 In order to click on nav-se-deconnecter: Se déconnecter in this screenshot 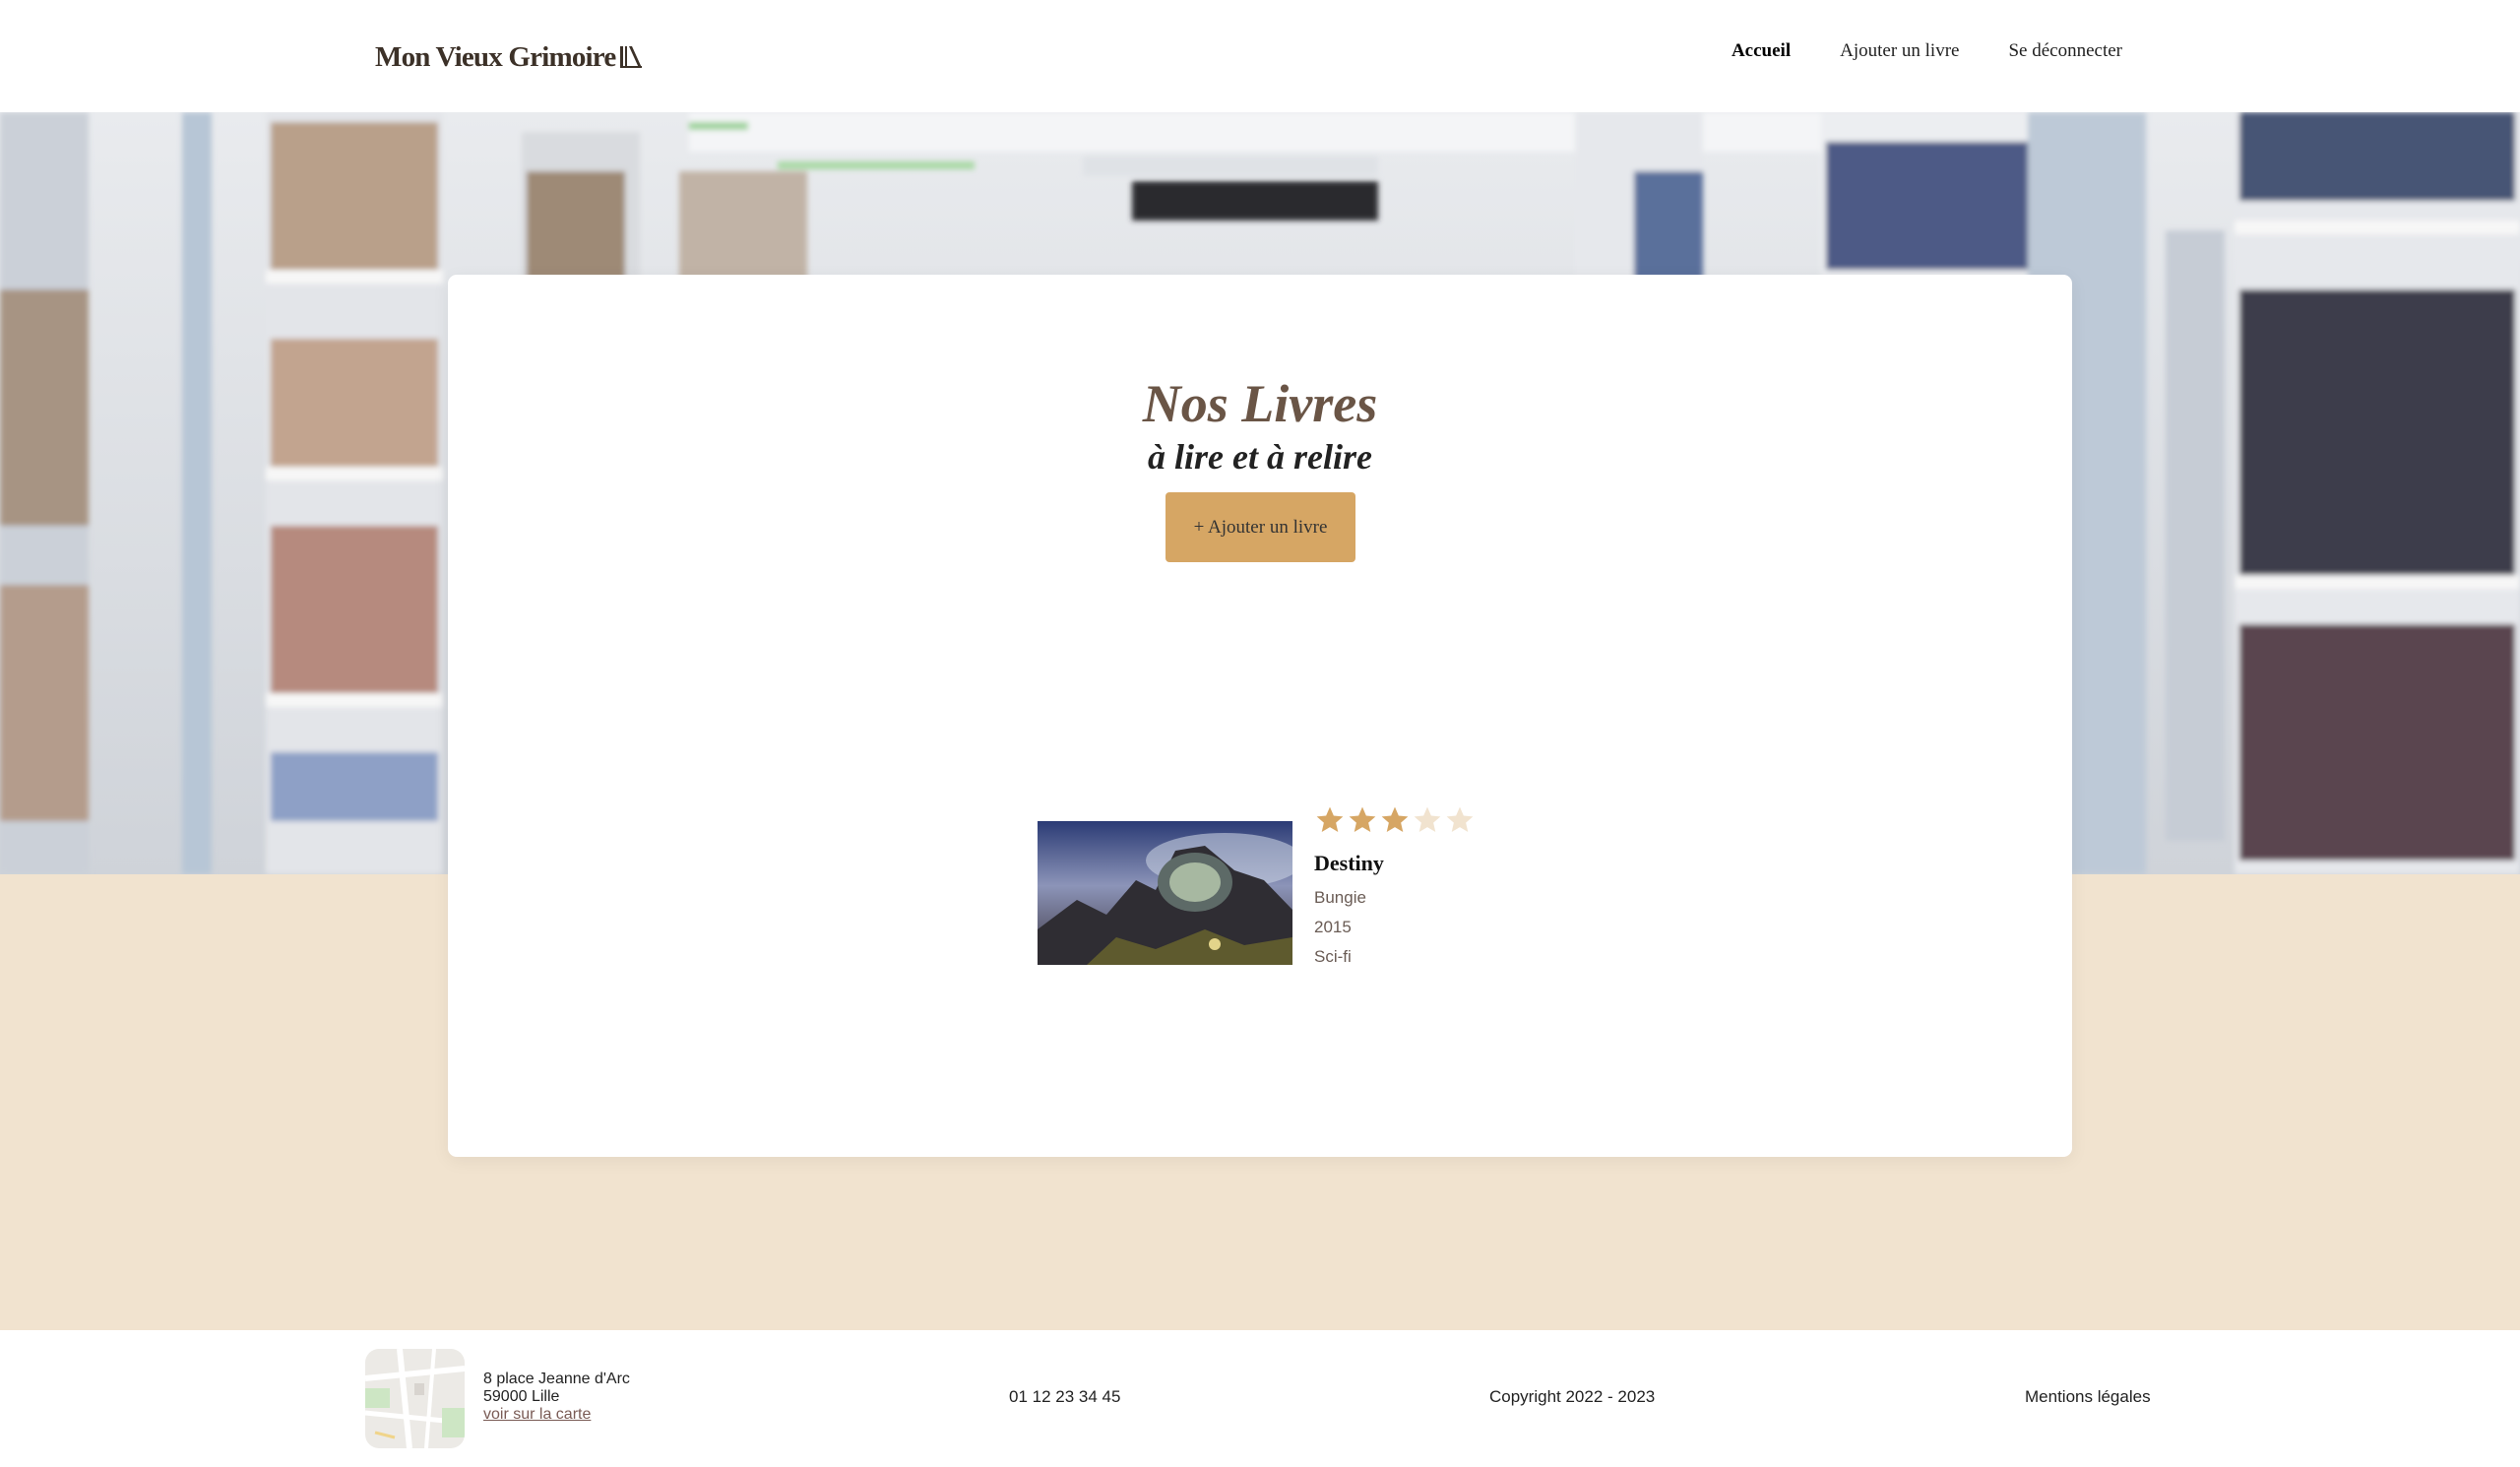, I will do `click(2065, 51)`.